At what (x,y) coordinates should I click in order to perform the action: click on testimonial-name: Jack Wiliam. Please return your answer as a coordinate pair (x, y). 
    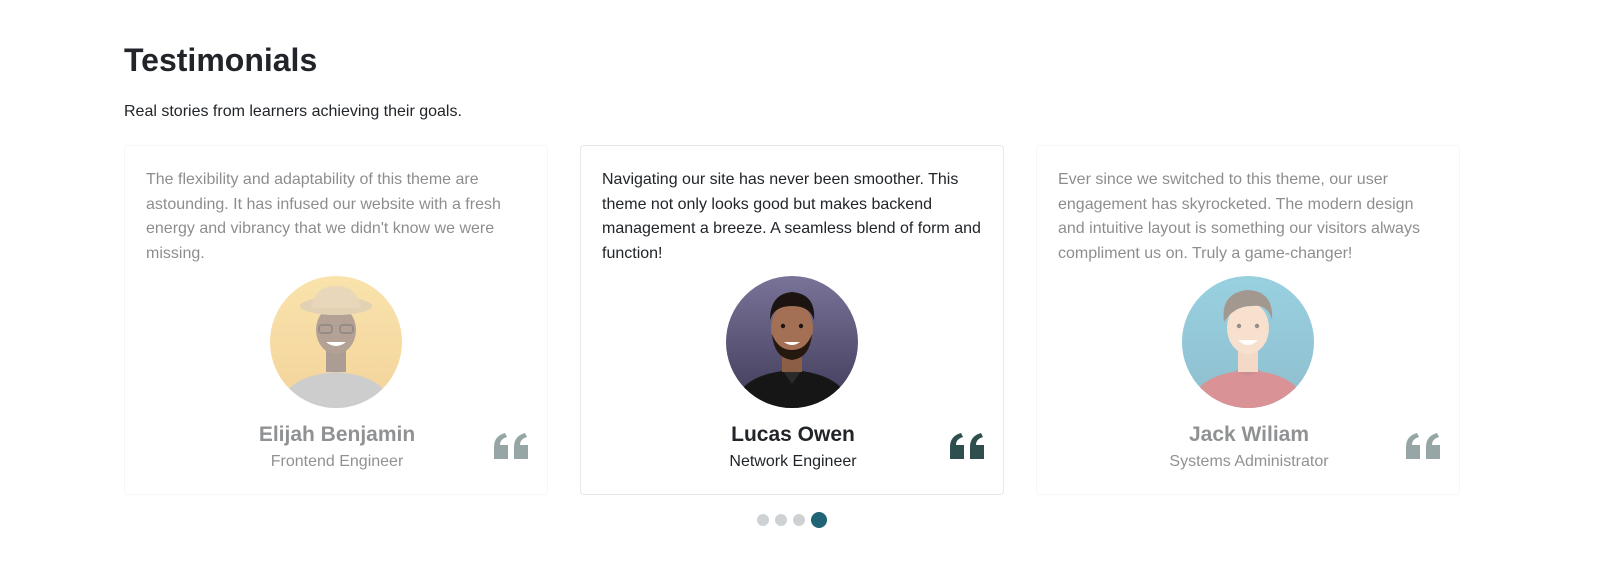
    Looking at the image, I should click on (1249, 434).